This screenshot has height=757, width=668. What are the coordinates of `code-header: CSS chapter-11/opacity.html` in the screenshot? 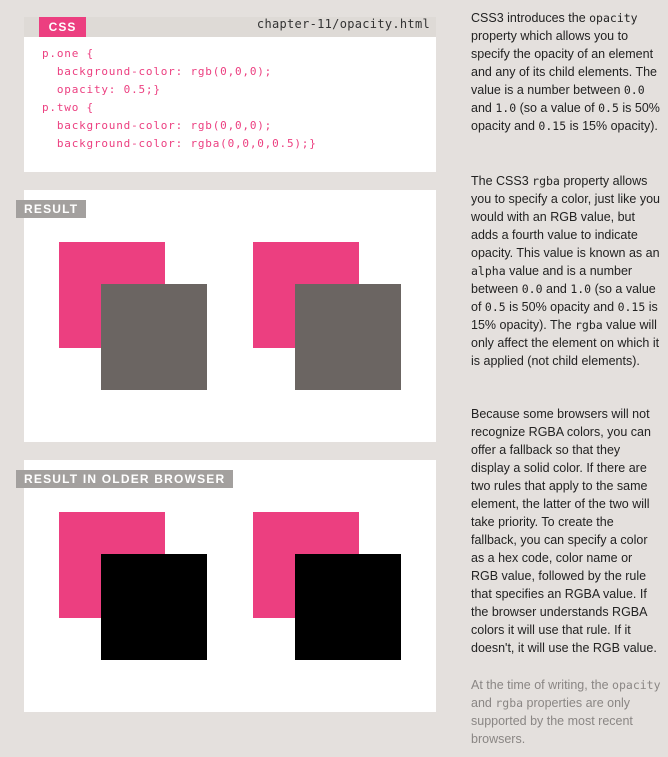 It's located at (230, 27).